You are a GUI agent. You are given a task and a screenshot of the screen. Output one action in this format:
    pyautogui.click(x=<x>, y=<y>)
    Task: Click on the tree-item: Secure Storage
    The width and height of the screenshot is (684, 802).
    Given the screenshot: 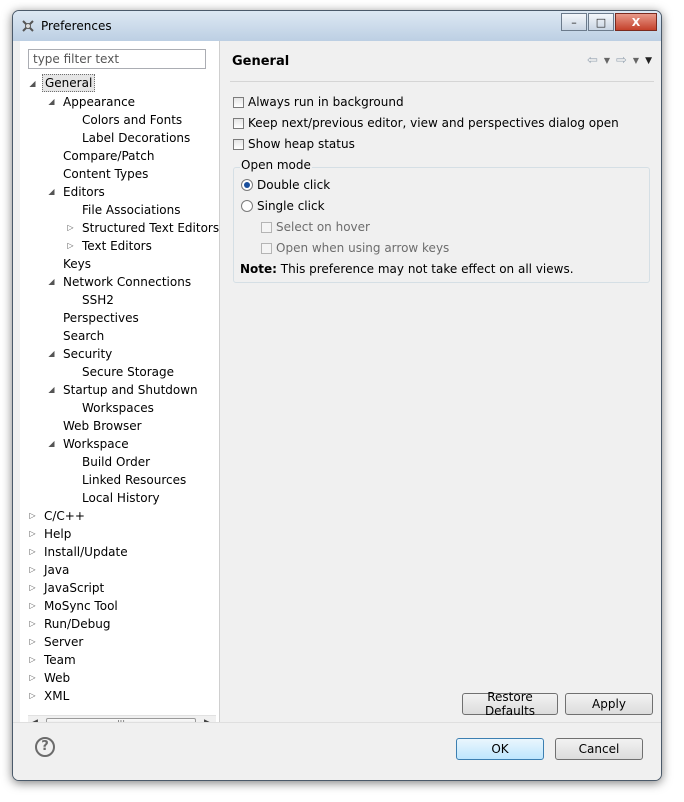 What is the action you would take?
    pyautogui.click(x=119, y=372)
    